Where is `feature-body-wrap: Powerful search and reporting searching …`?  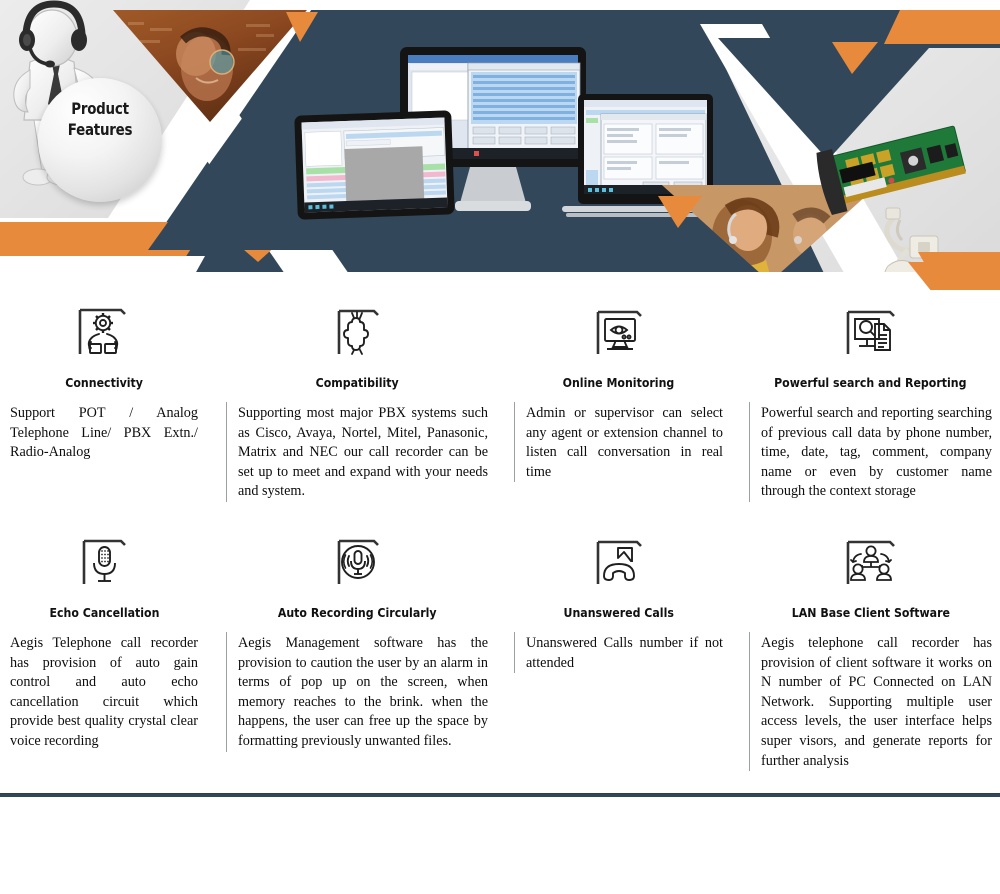 feature-body-wrap: Powerful search and reporting searching … is located at coordinates (870, 452).